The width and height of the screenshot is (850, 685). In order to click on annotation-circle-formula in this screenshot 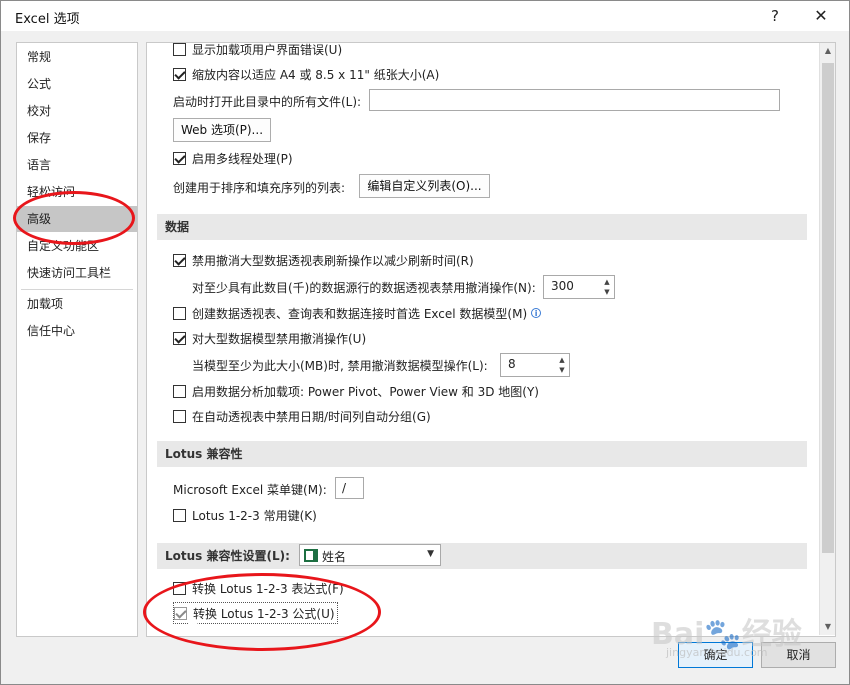, I will do `click(262, 612)`.